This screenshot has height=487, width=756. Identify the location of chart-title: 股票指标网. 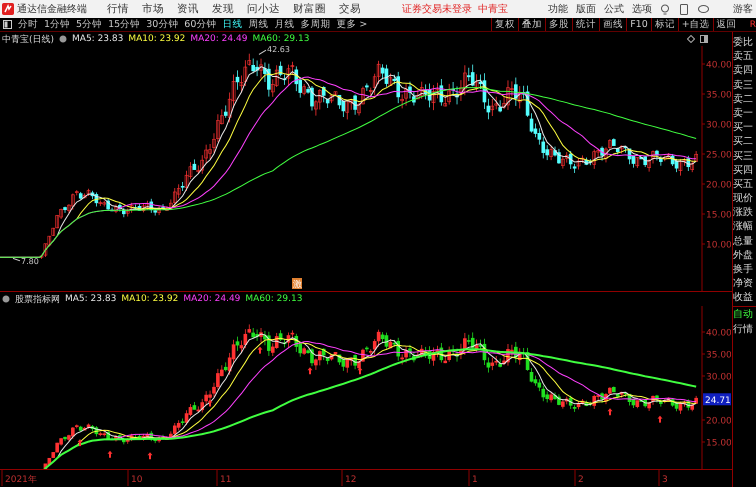
(37, 300).